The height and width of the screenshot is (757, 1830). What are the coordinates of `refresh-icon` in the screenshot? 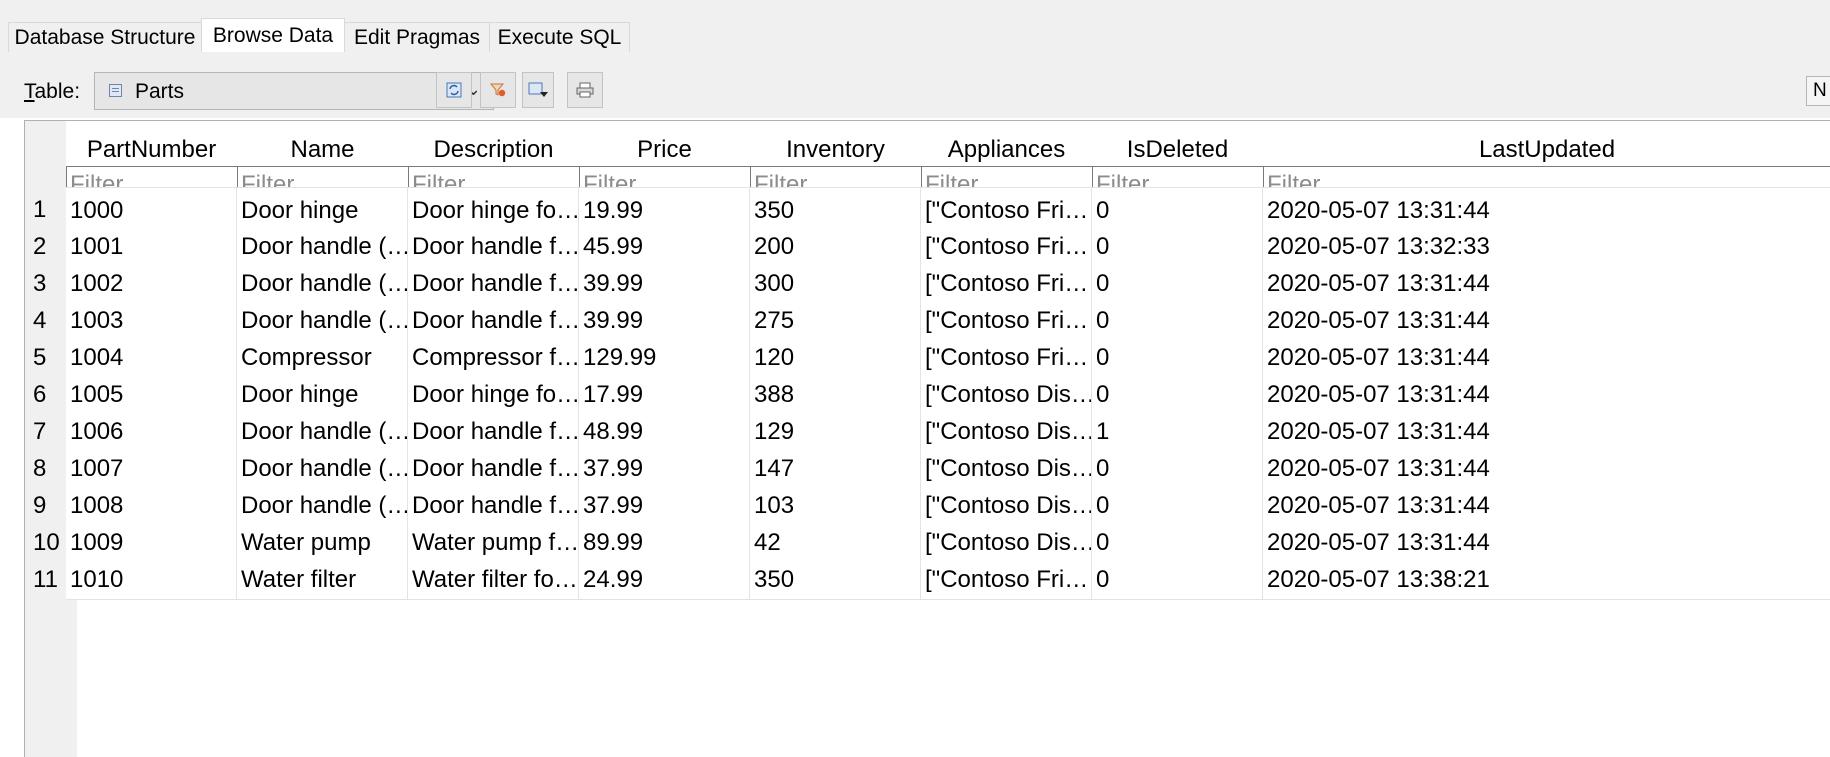 It's located at (454, 90).